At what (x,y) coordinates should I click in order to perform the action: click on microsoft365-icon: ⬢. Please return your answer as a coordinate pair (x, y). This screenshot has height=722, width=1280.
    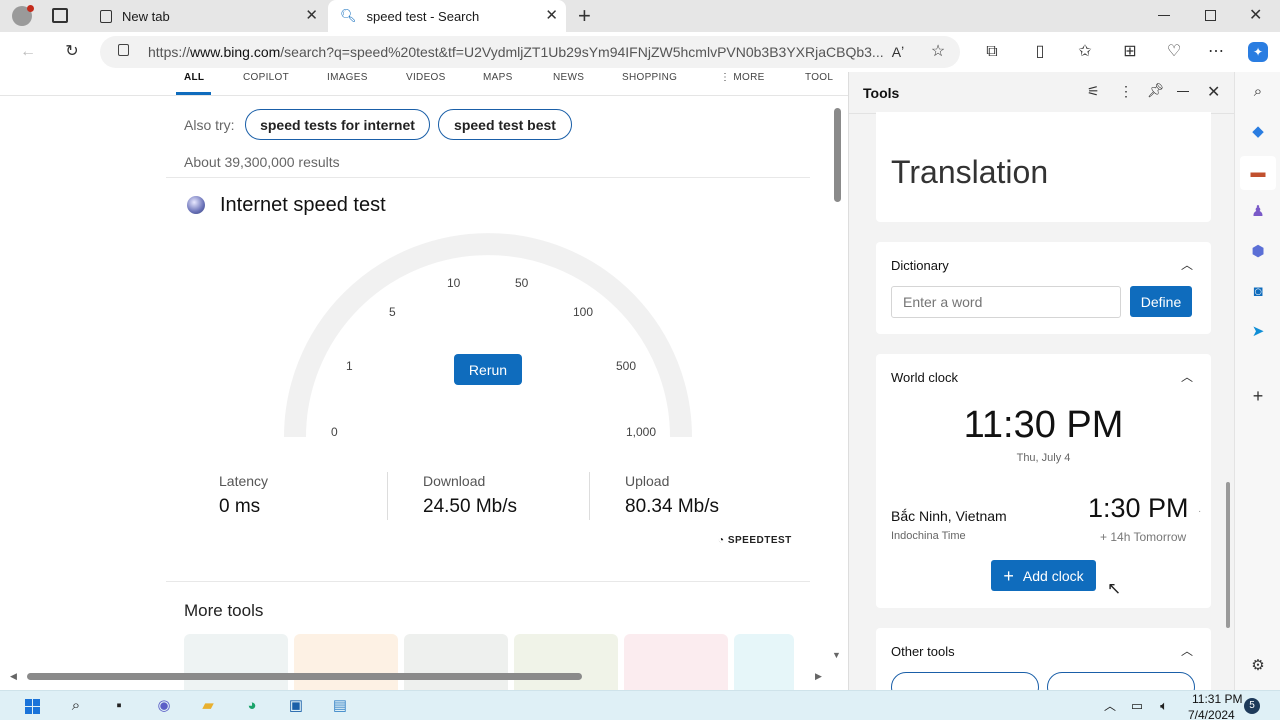
    Looking at the image, I should click on (1258, 252).